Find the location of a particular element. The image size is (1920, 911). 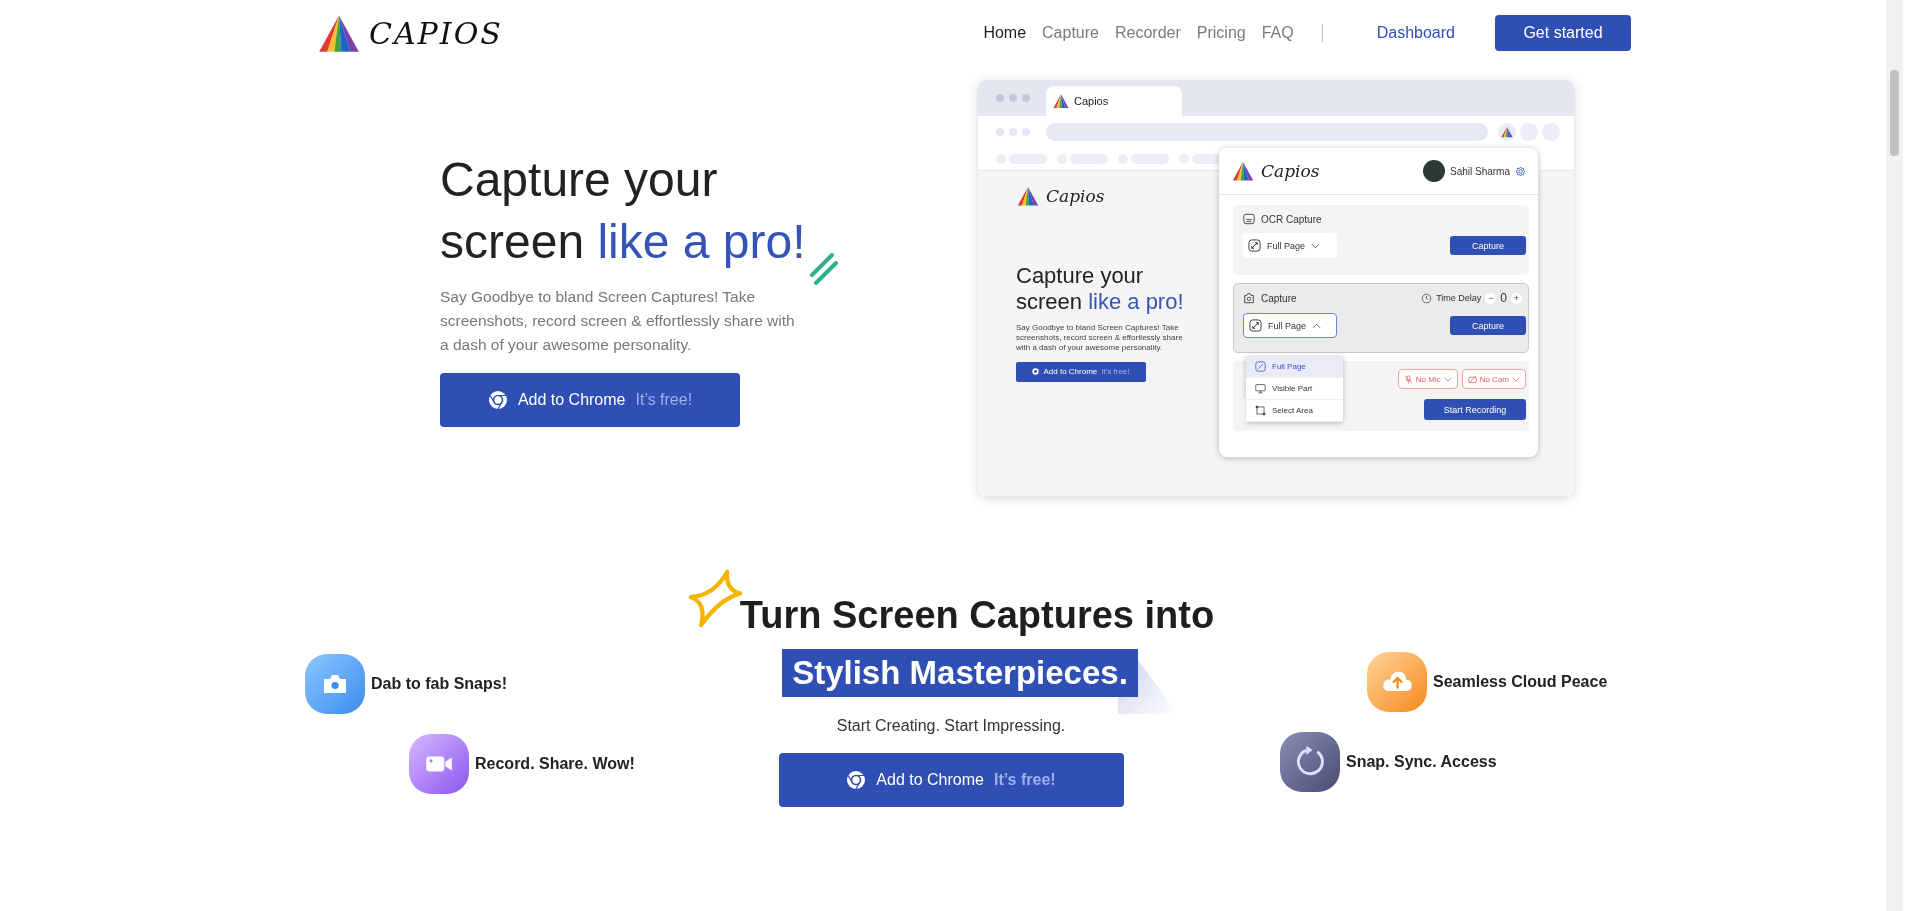

menu-item: Visible Part is located at coordinates (1294, 389).